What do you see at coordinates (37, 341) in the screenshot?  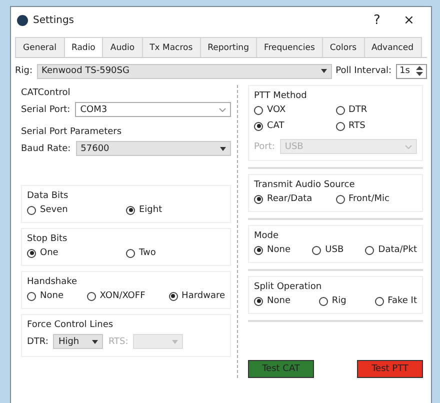 I see `dtr-label: DTR:` at bounding box center [37, 341].